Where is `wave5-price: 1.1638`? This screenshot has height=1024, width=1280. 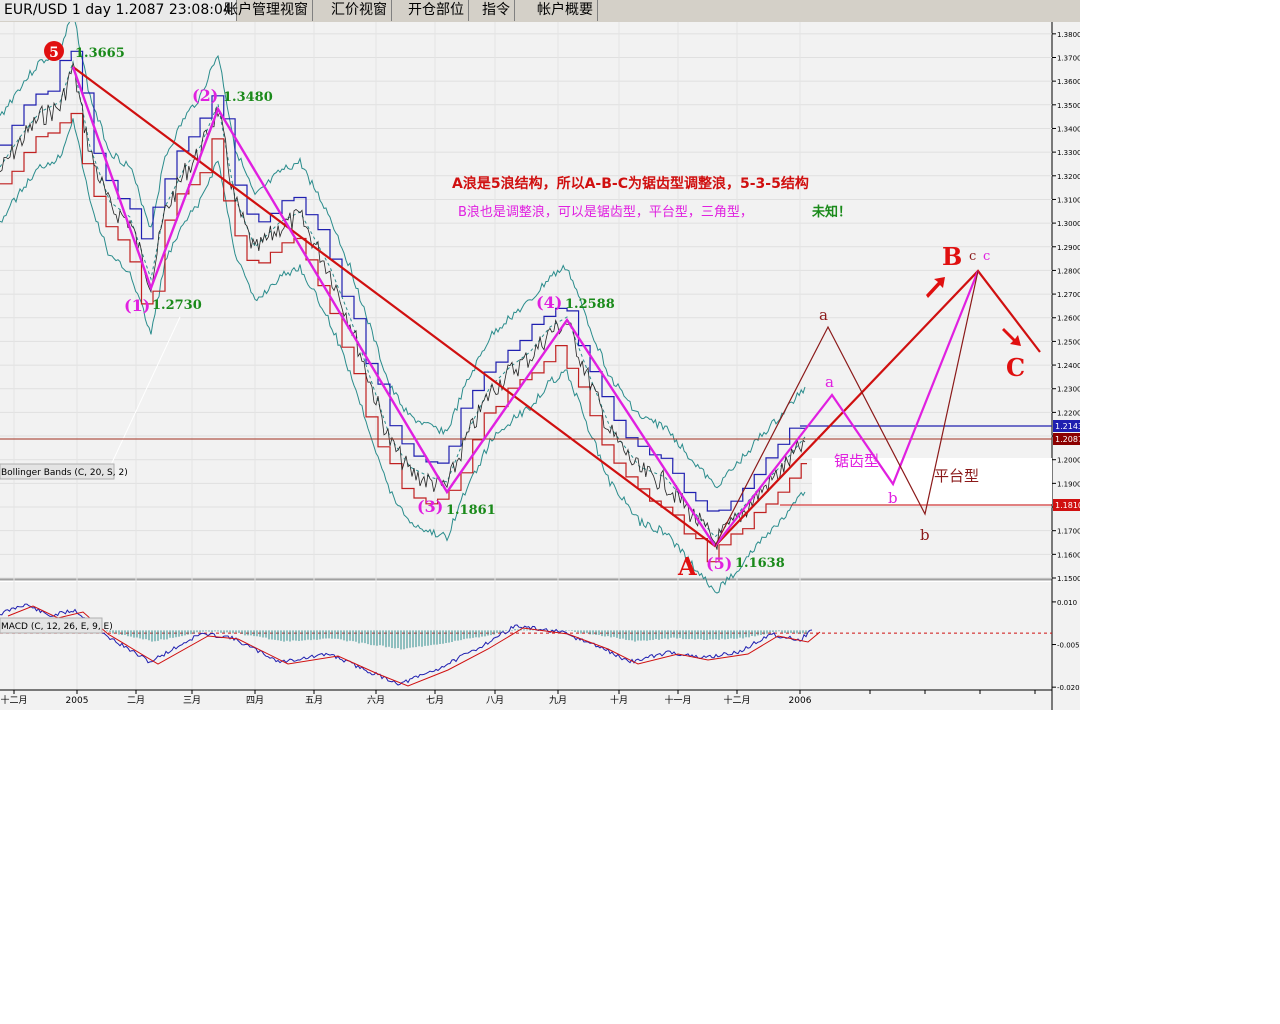 wave5-price: 1.1638 is located at coordinates (760, 563).